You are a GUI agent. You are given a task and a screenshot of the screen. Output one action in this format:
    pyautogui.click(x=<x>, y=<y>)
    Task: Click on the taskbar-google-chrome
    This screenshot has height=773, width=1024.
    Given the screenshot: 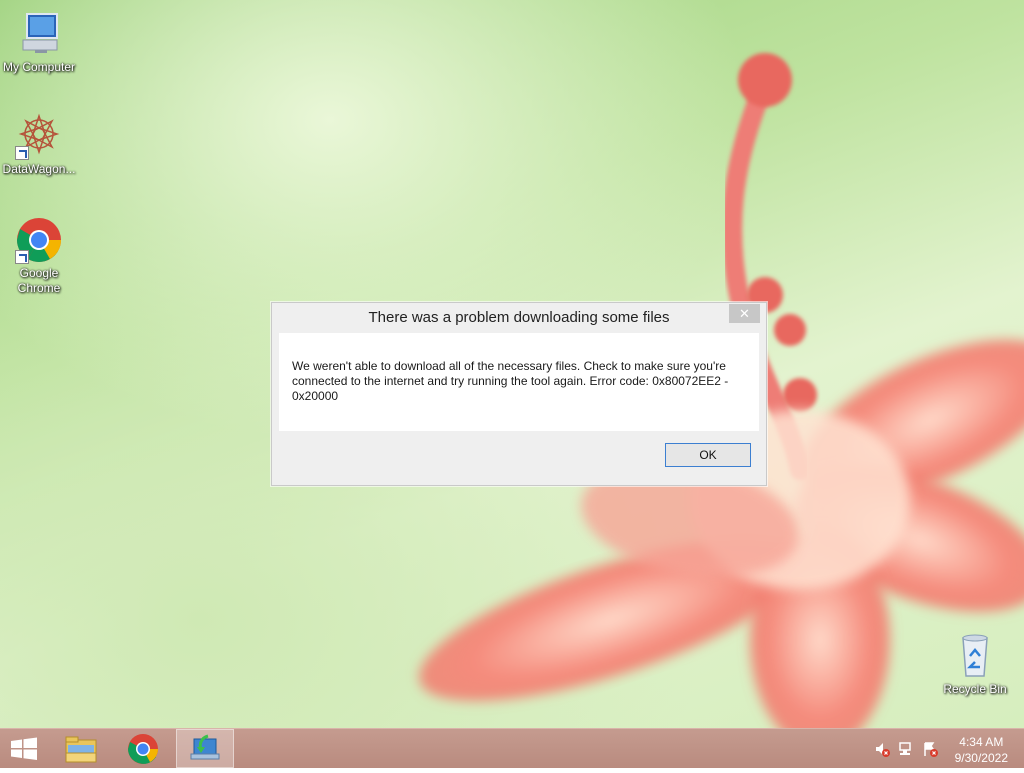 What is the action you would take?
    pyautogui.click(x=143, y=748)
    